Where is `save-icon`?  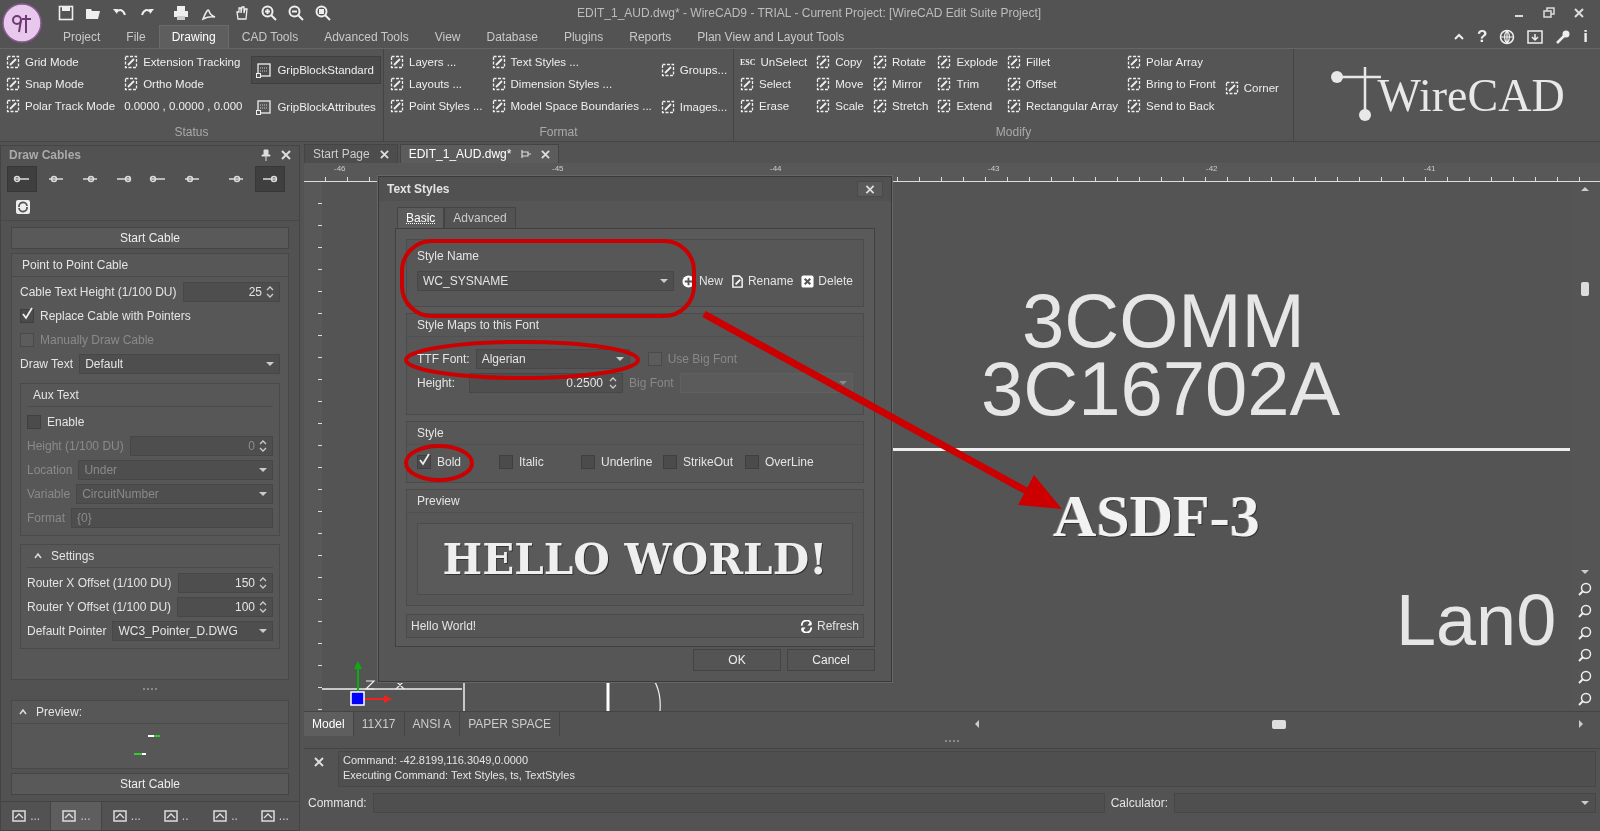 save-icon is located at coordinates (66, 13).